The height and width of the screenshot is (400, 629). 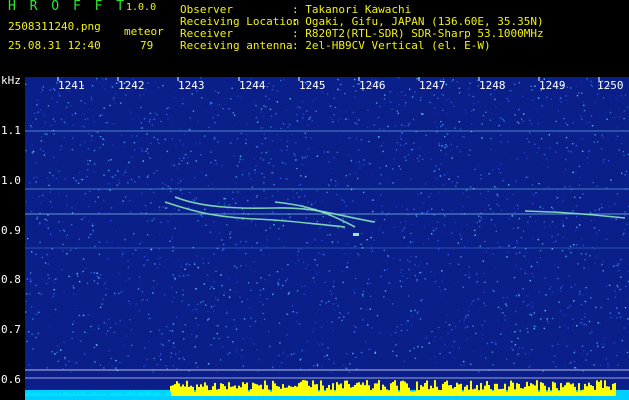 I want to click on x-tick-label: 1249, so click(x=552, y=85).